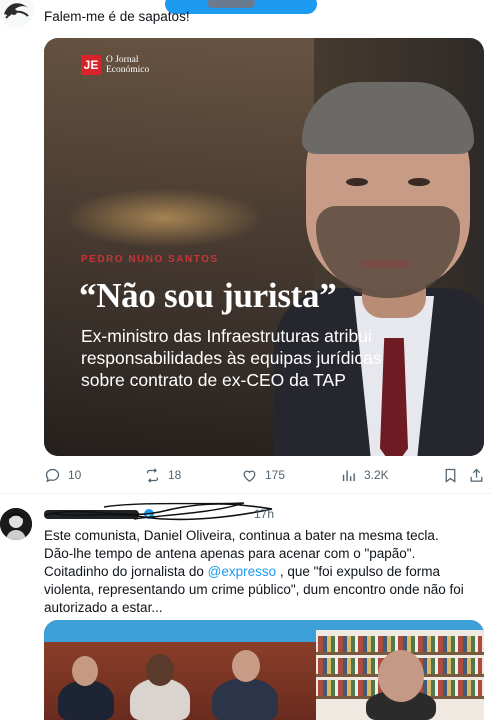  What do you see at coordinates (52, 475) in the screenshot?
I see `reply-icon` at bounding box center [52, 475].